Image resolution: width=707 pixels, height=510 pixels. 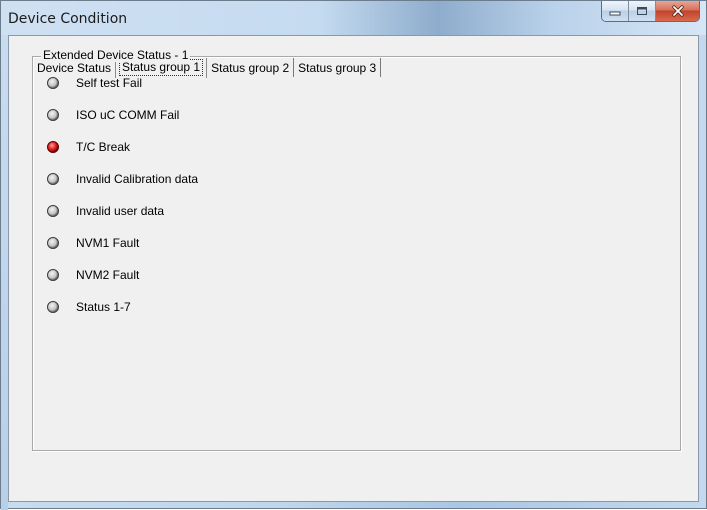 I want to click on title-bar: Device Condition, so click(x=353, y=18).